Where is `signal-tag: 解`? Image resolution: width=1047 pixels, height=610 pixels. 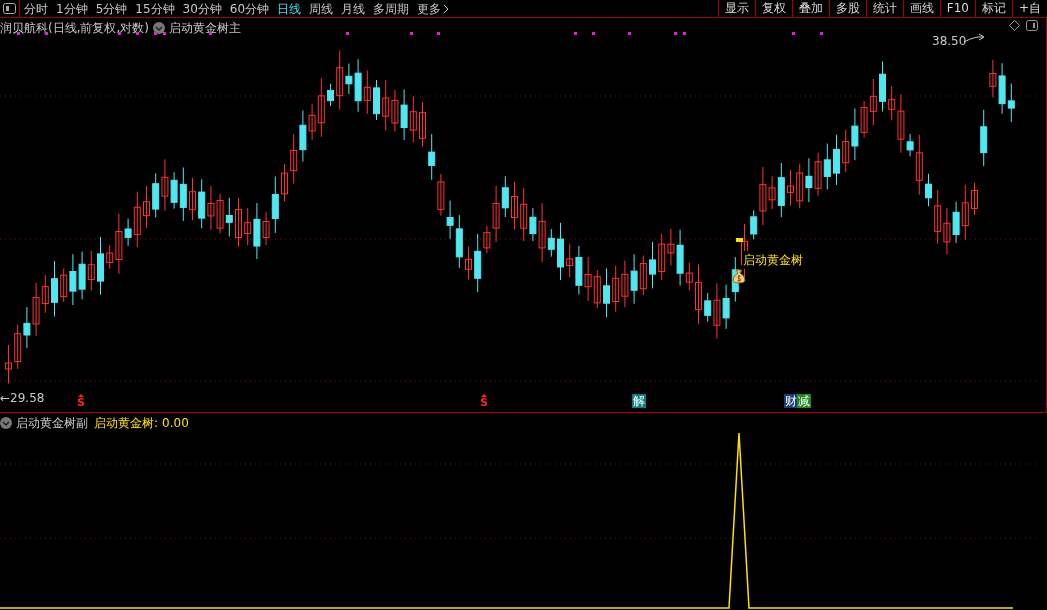 signal-tag: 解 is located at coordinates (639, 401).